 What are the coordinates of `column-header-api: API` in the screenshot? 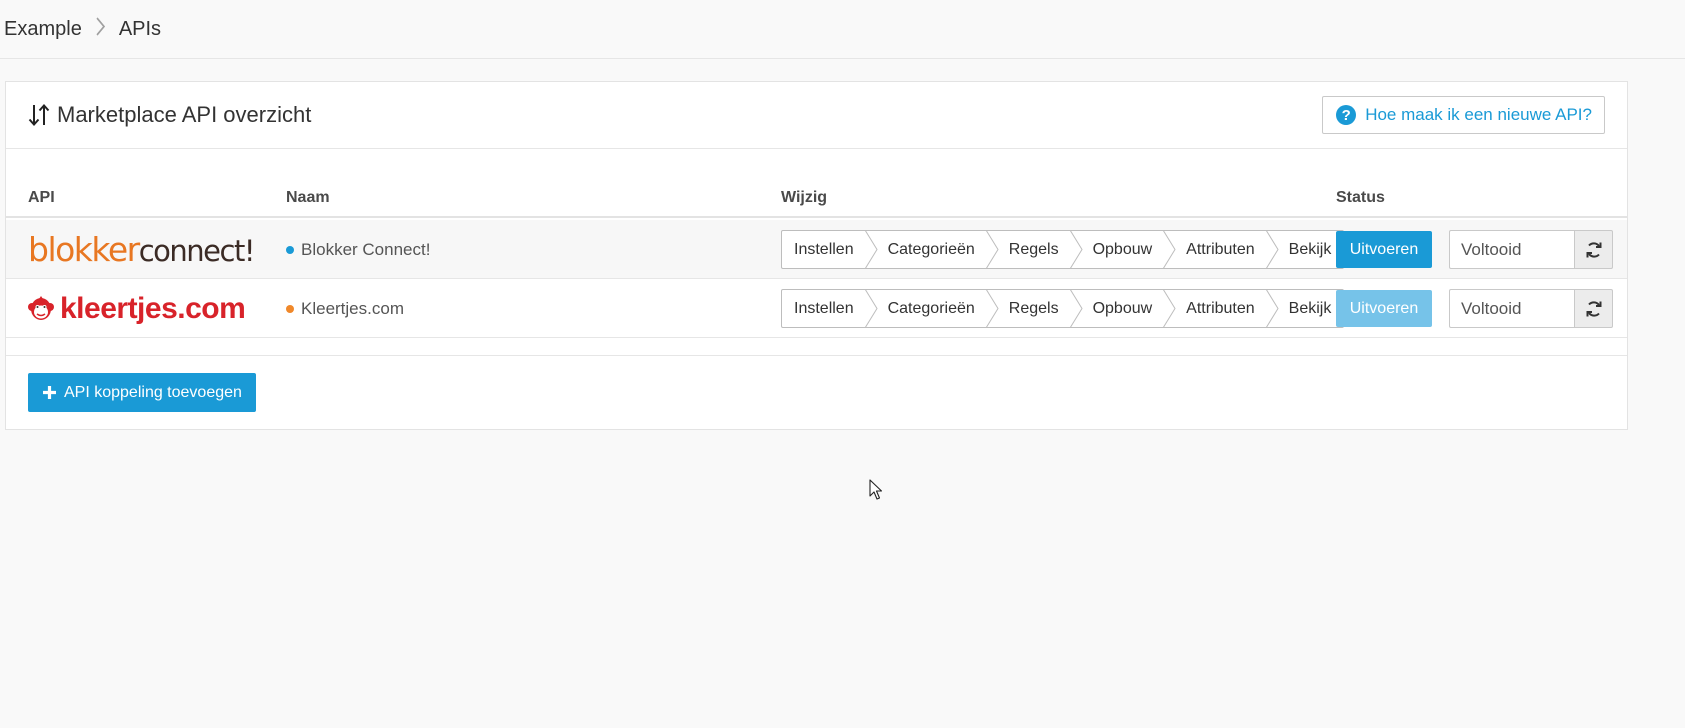 It's located at (41, 197).